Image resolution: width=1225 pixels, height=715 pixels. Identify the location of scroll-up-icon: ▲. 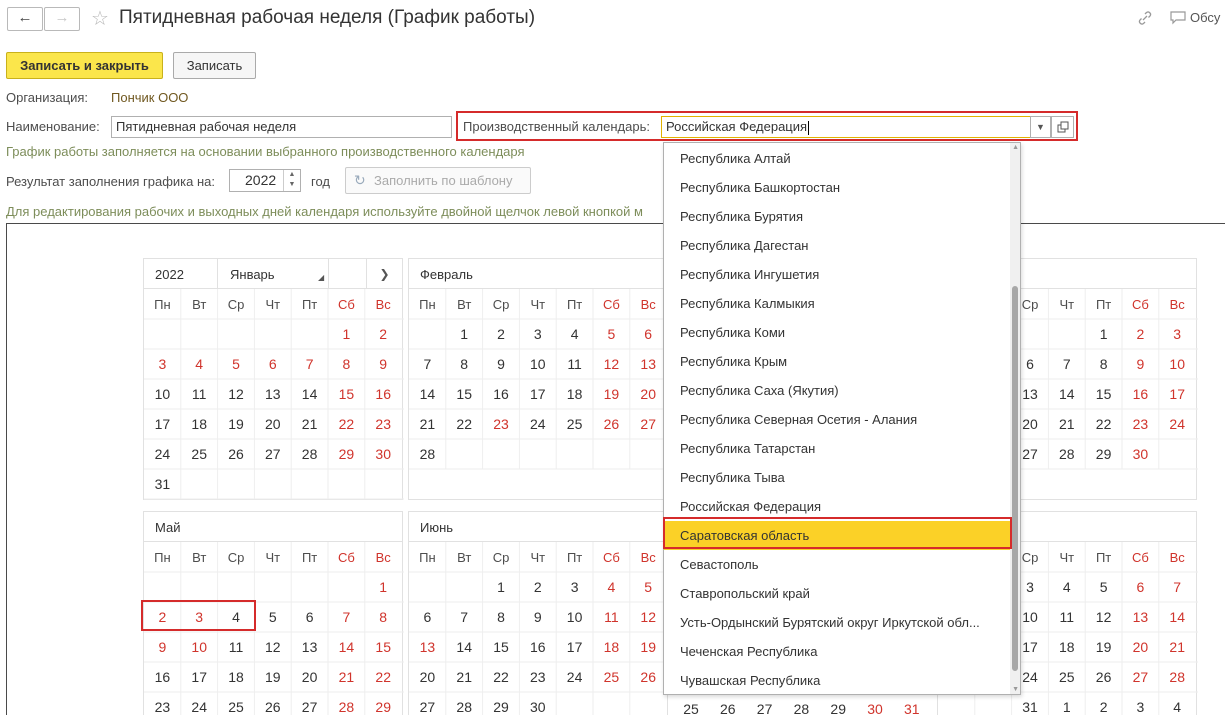
(1015, 147).